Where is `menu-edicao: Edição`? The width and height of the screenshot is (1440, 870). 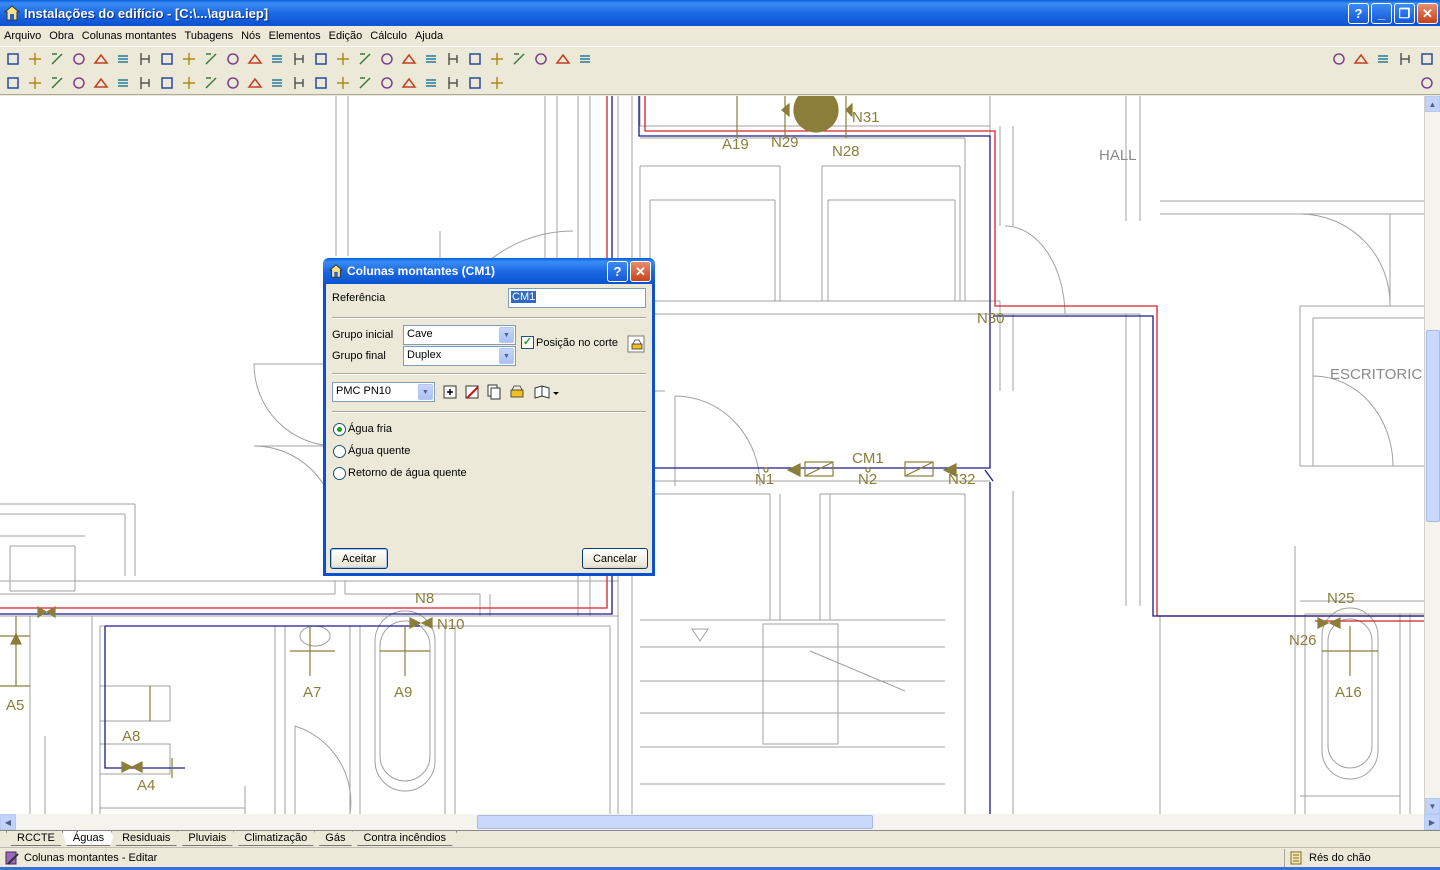 menu-edicao: Edição is located at coordinates (346, 36).